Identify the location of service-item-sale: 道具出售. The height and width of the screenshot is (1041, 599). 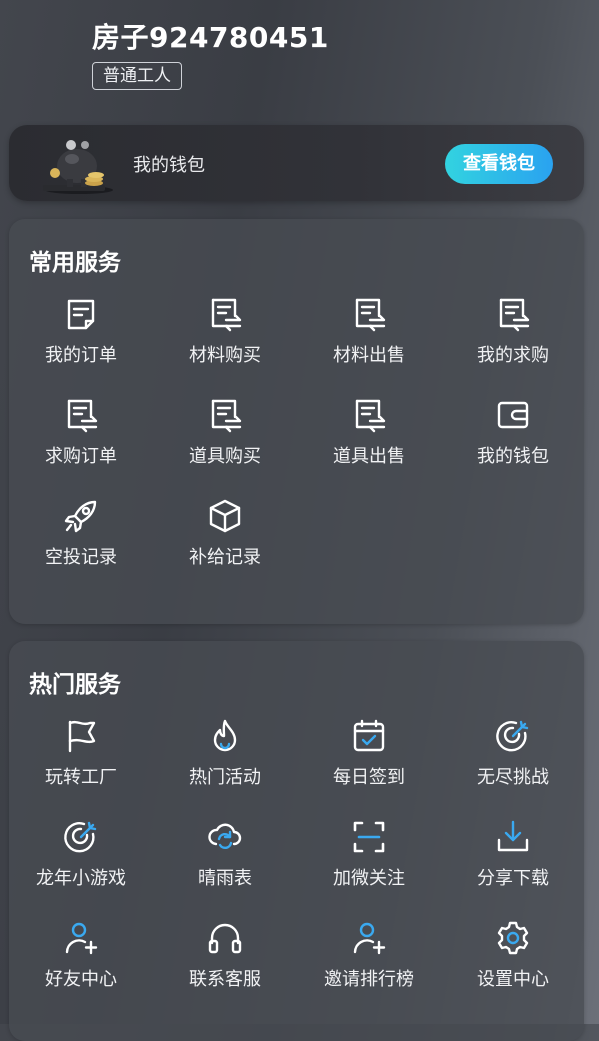
(369, 435).